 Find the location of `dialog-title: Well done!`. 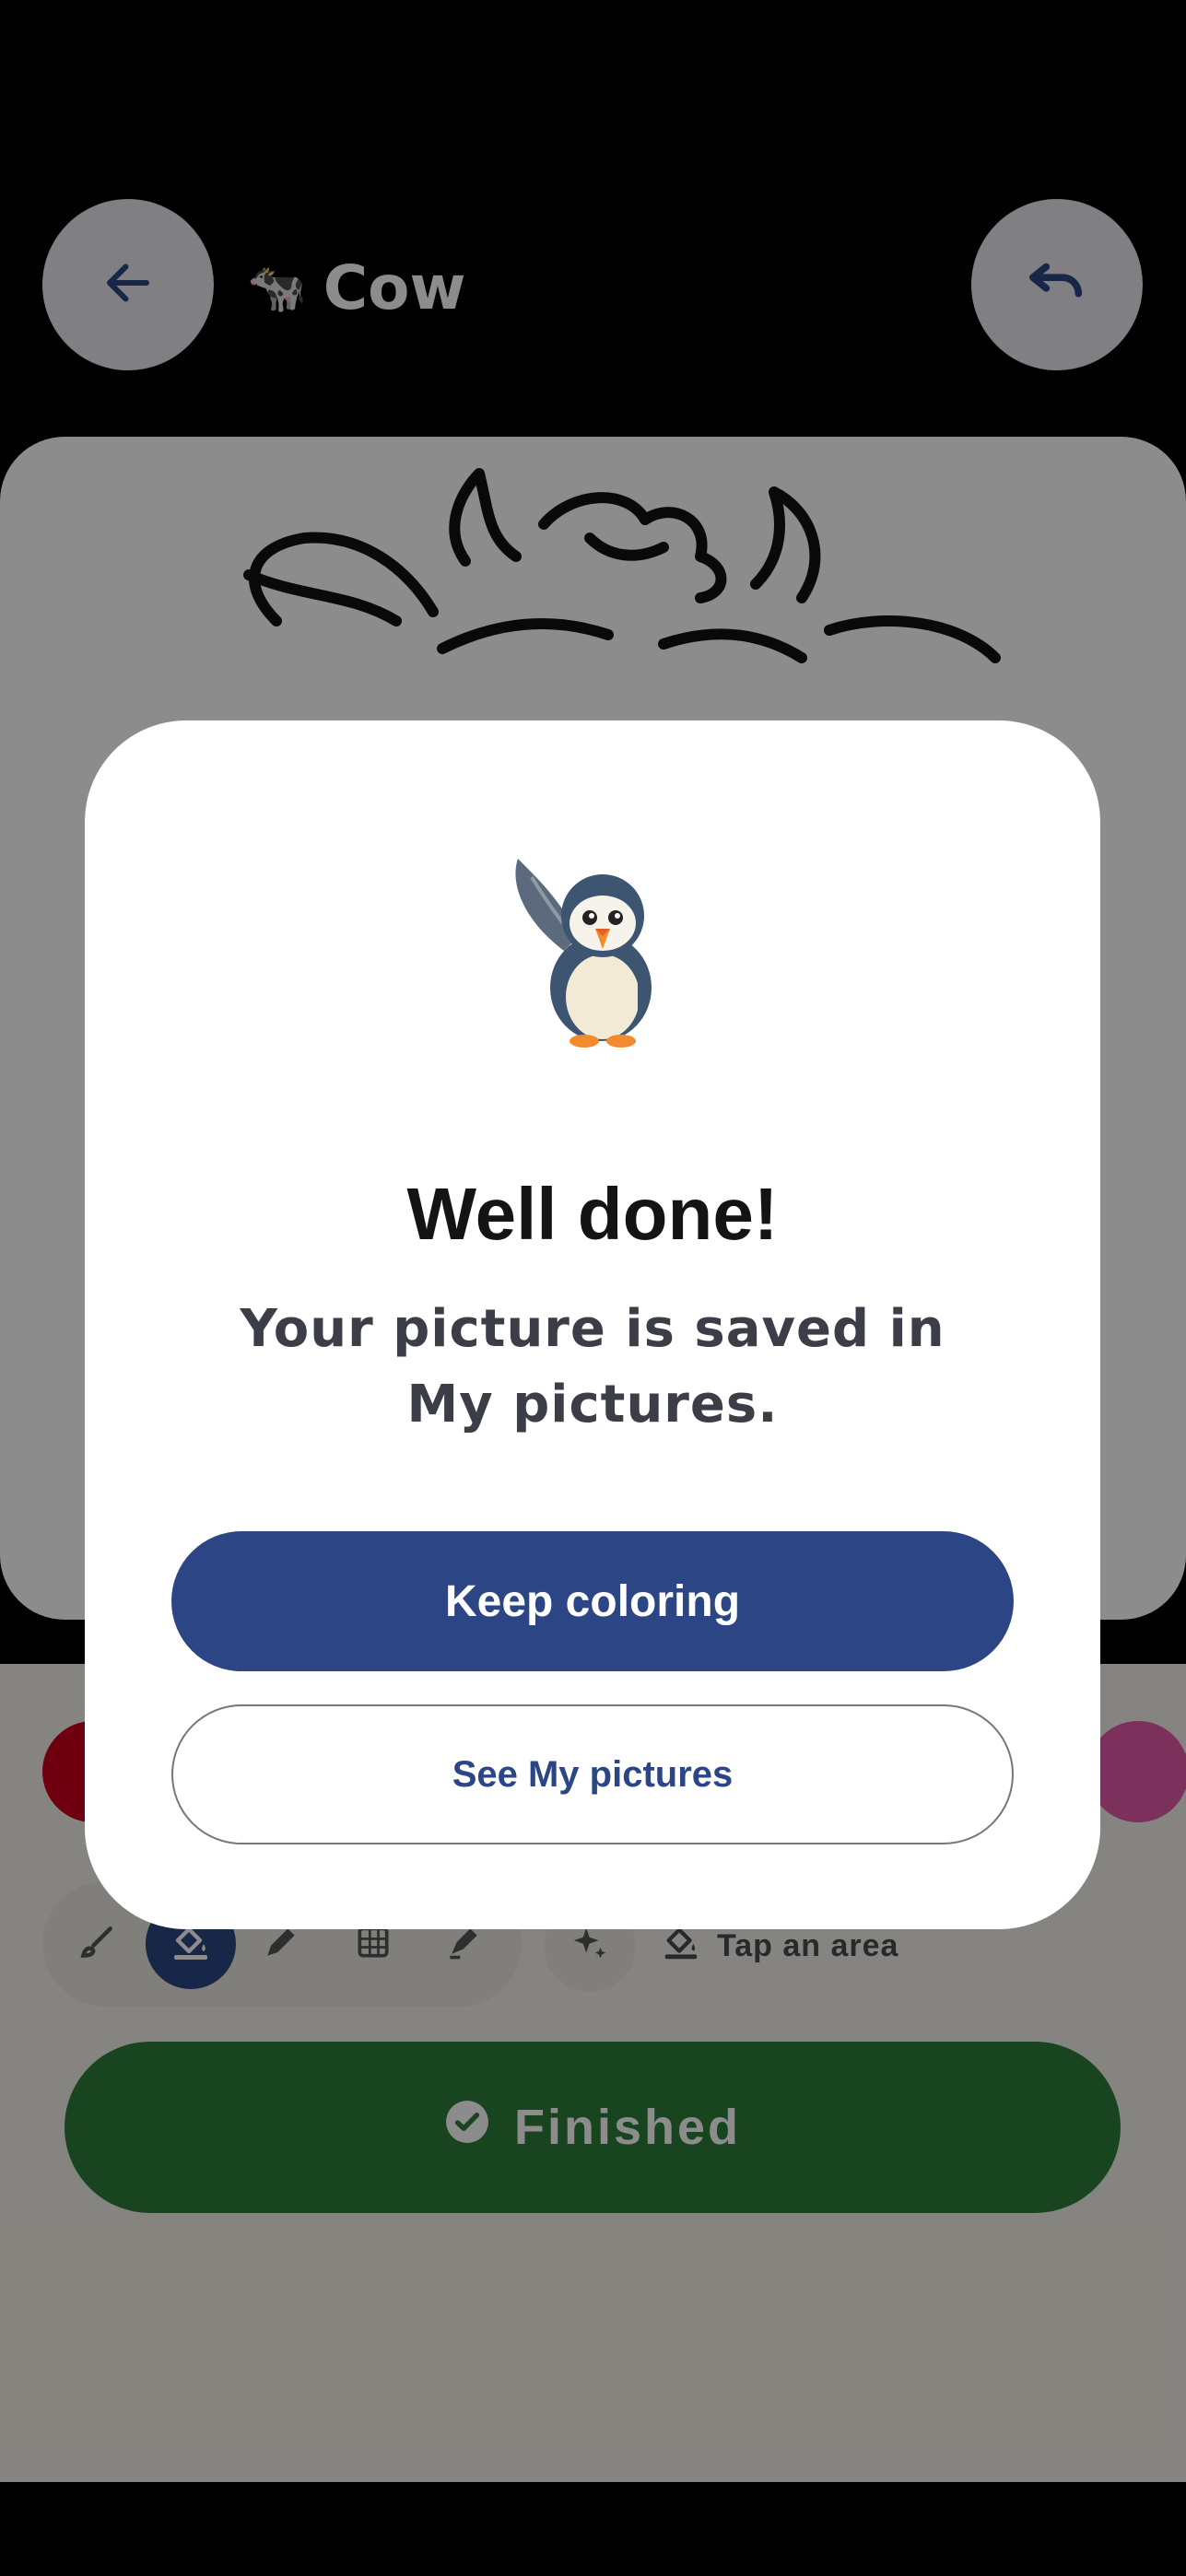

dialog-title: Well done! is located at coordinates (592, 1214).